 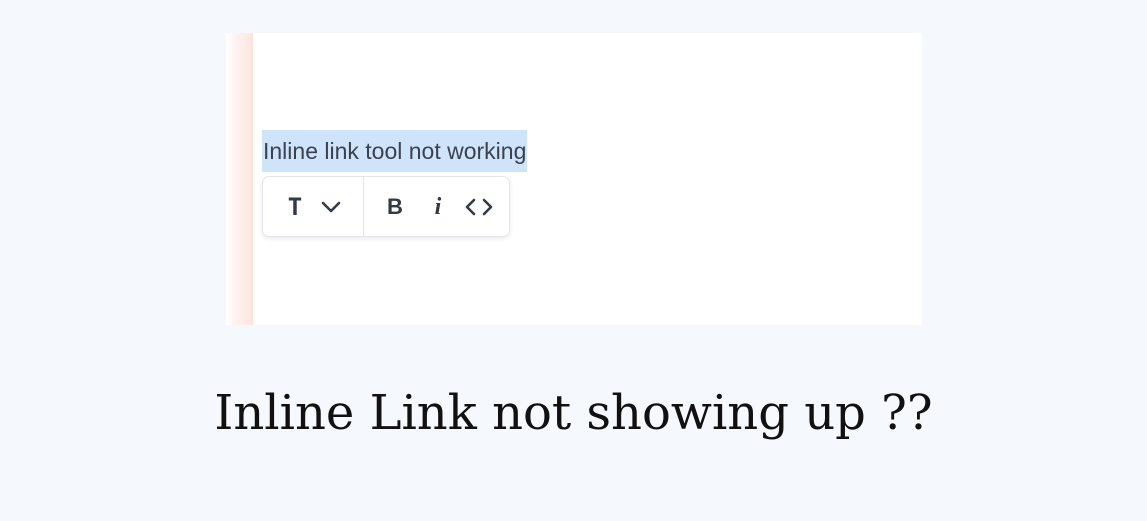 What do you see at coordinates (438, 207) in the screenshot?
I see `italic-icon: i` at bounding box center [438, 207].